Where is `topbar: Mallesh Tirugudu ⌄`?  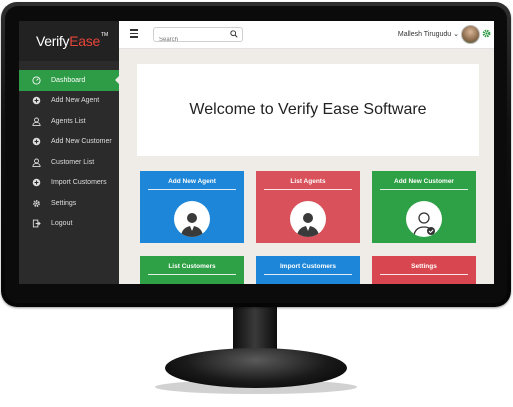
topbar: Mallesh Tirugudu ⌄ is located at coordinates (306, 35).